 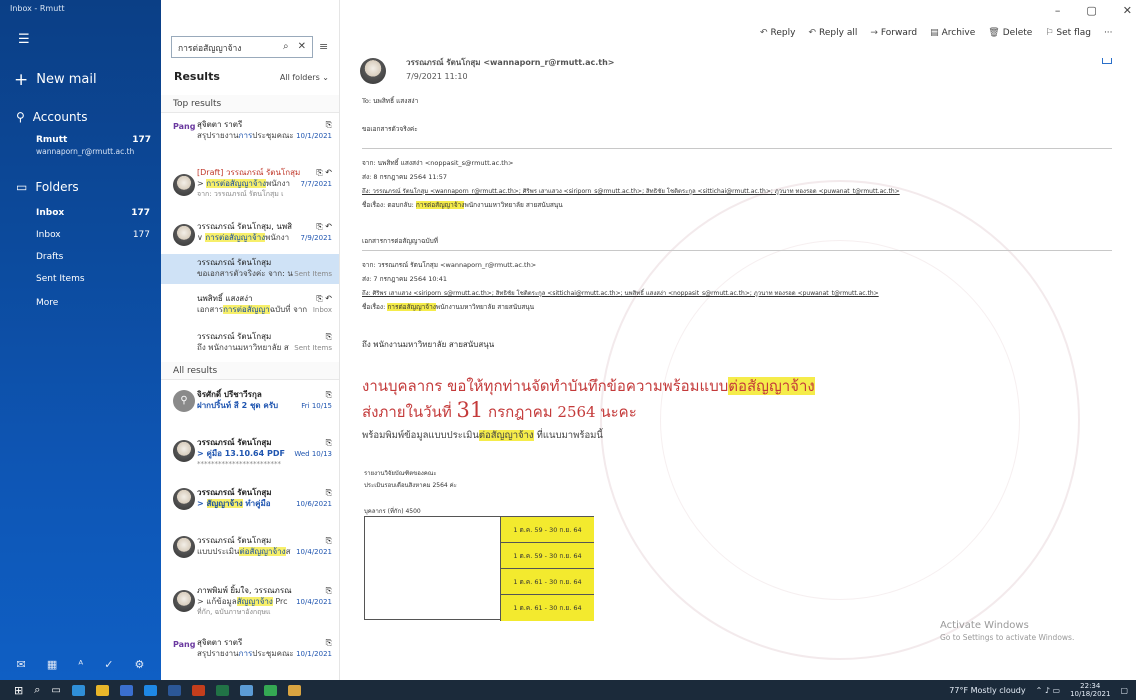 What do you see at coordinates (21, 664) in the screenshot?
I see `mail-icon: ✉` at bounding box center [21, 664].